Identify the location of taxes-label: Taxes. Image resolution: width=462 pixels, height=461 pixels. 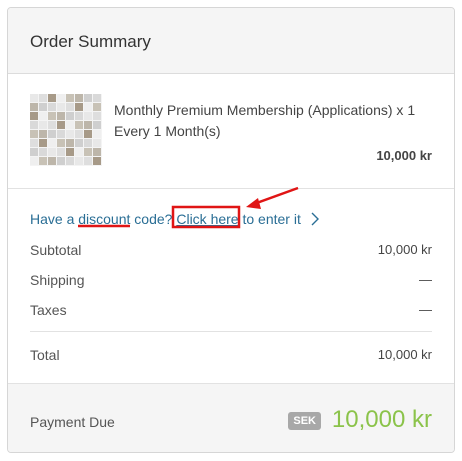
(48, 310).